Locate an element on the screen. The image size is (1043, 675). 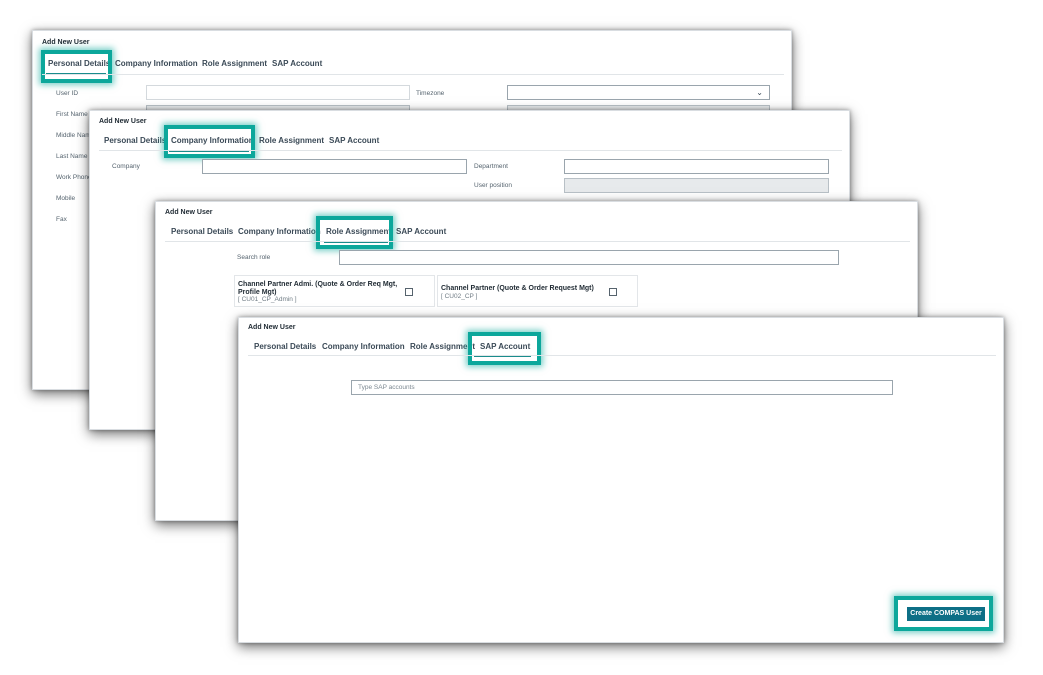
work-phone-label: Work Phone is located at coordinates (74, 177).